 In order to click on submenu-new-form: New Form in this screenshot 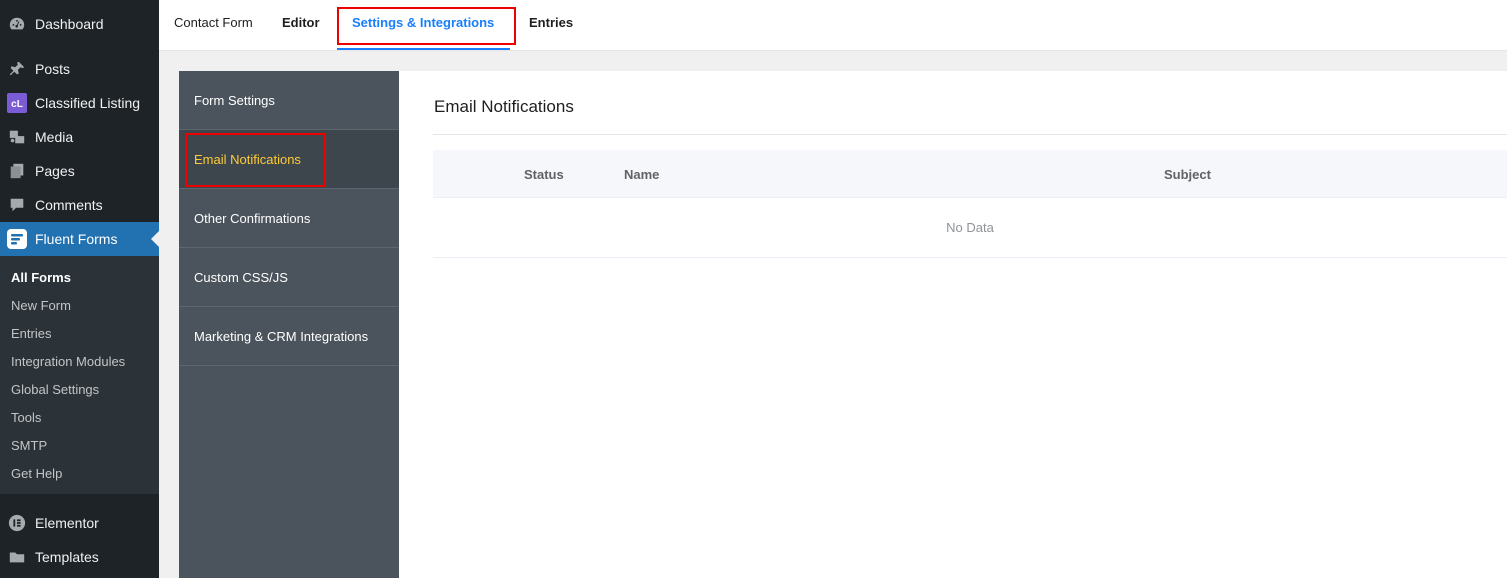, I will do `click(41, 305)`.